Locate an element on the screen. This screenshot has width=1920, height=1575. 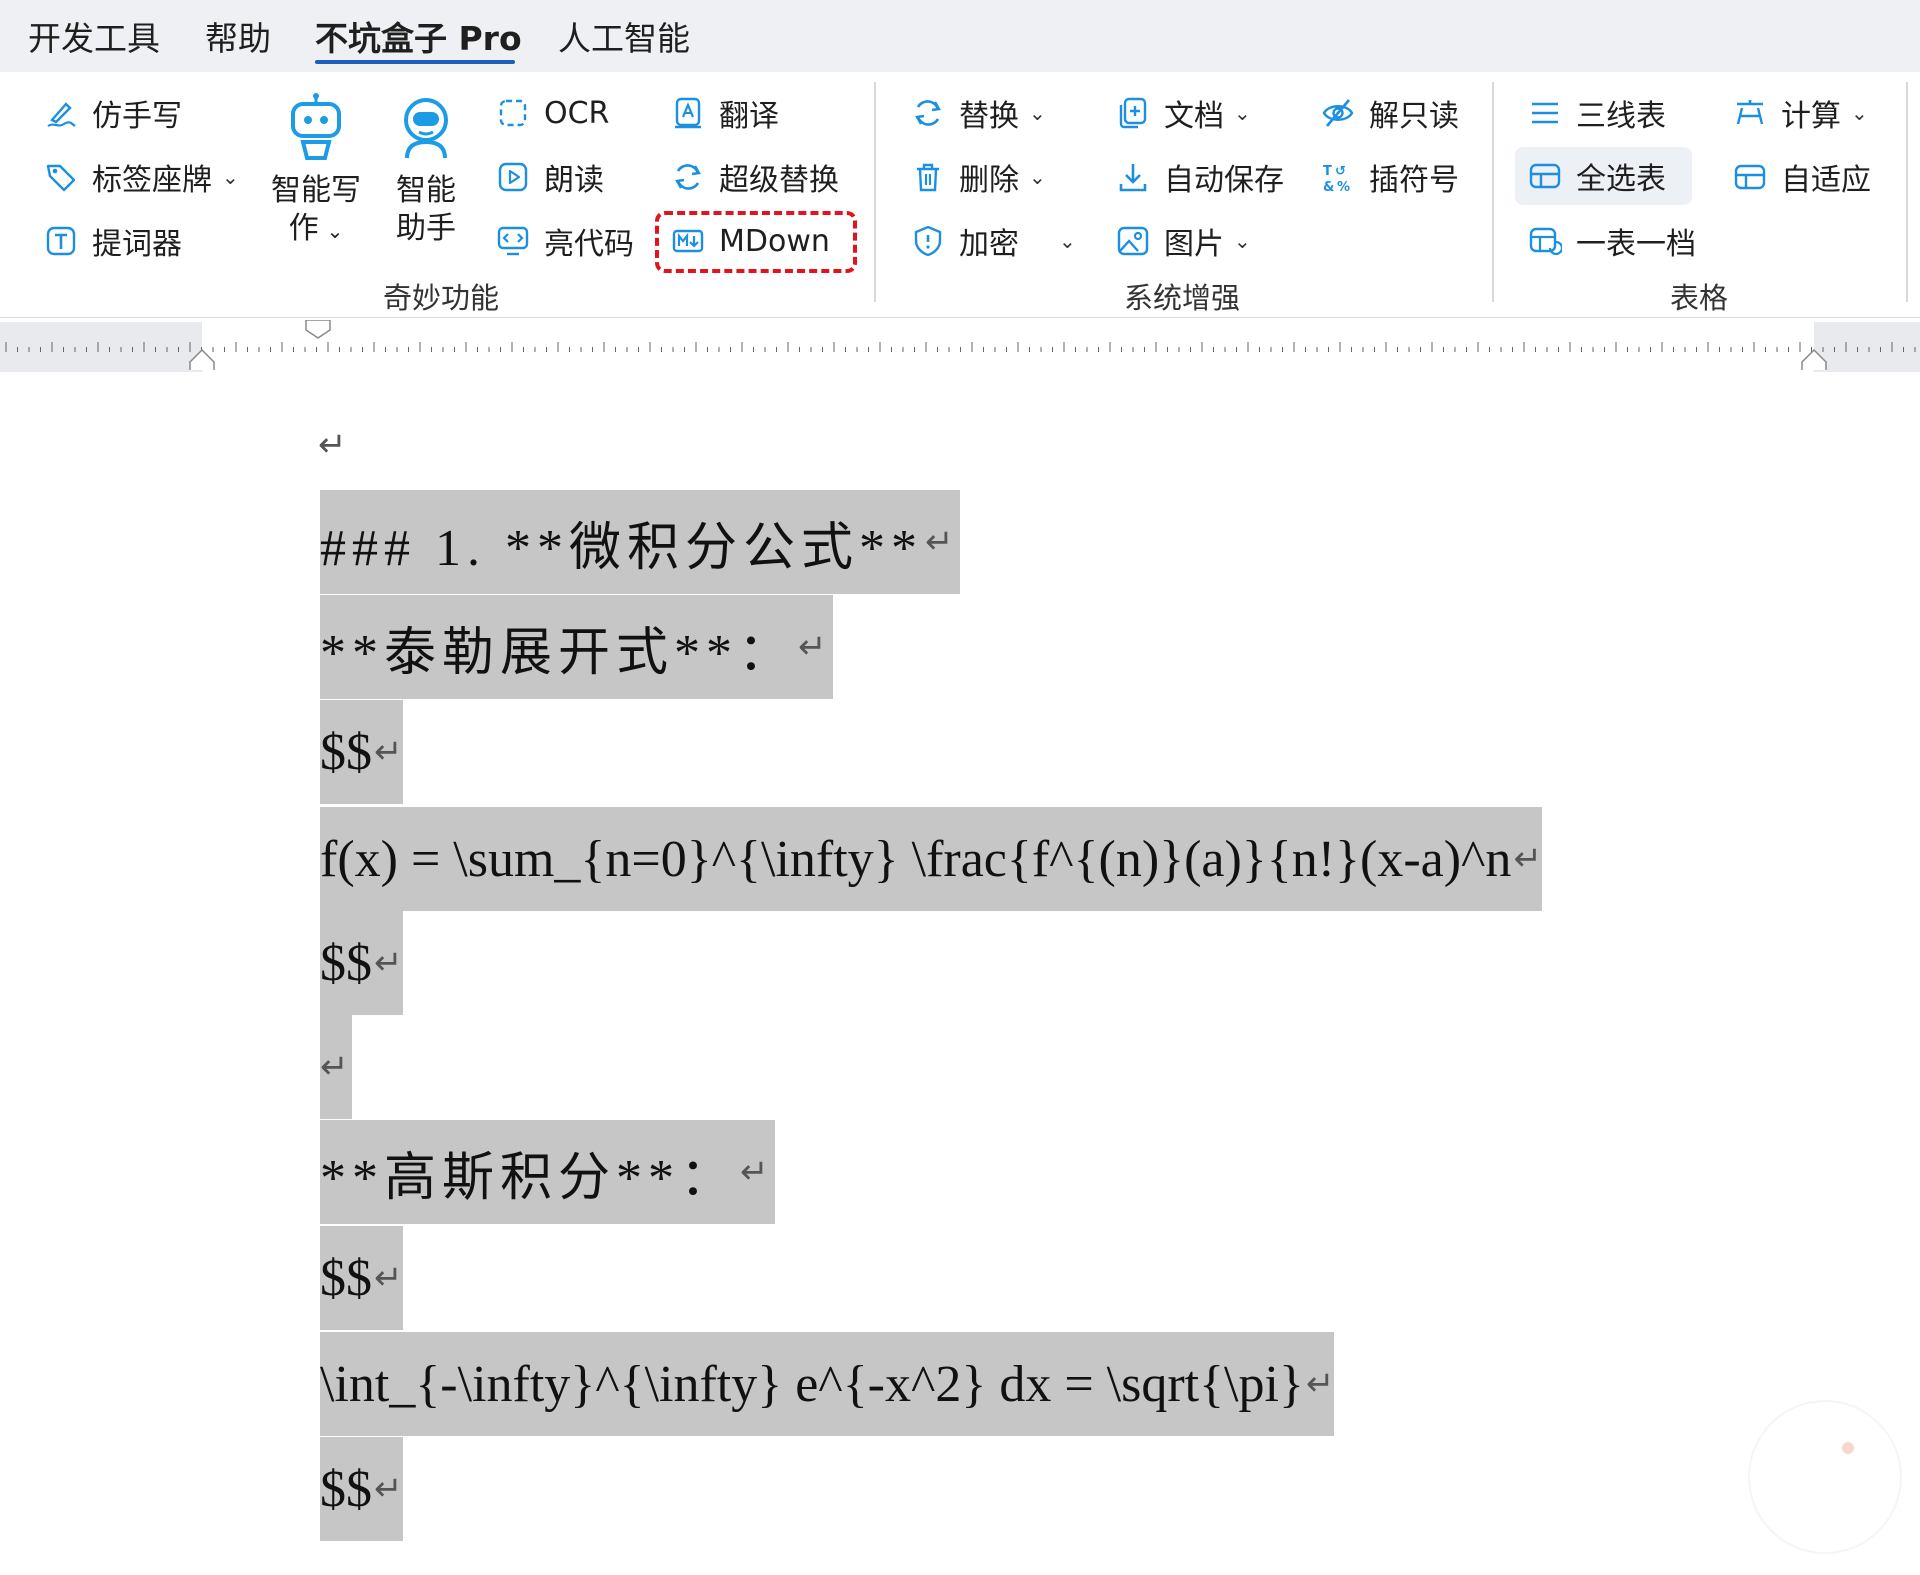
teleprompter-button: 提词器 is located at coordinates (110, 241).